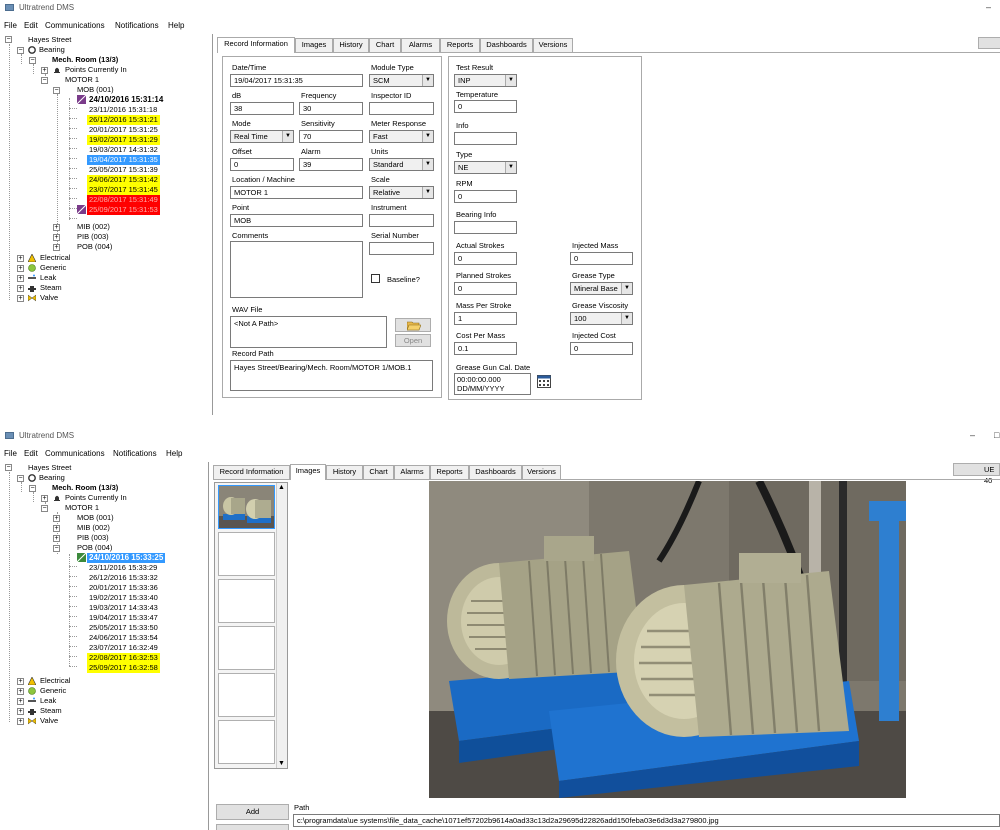 The width and height of the screenshot is (1000, 830). What do you see at coordinates (123, 110) in the screenshot?
I see `tree-record: 23/11/2016 15:31:18` at bounding box center [123, 110].